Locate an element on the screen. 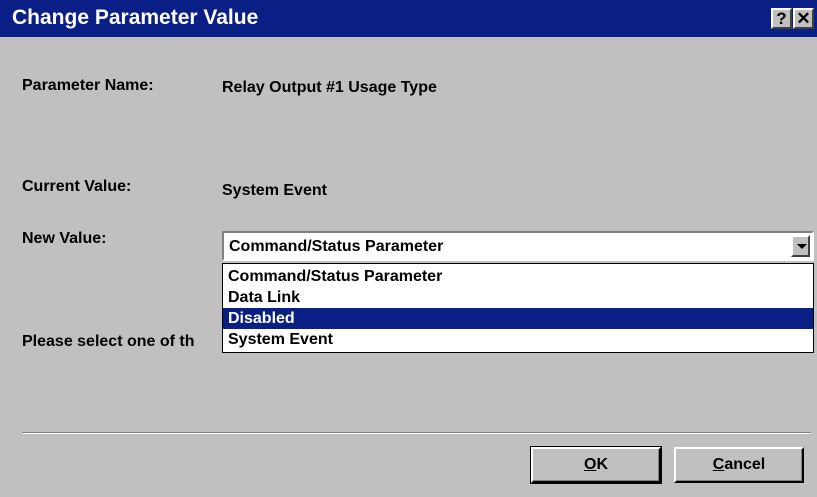  close-button: ✕ is located at coordinates (803, 18).